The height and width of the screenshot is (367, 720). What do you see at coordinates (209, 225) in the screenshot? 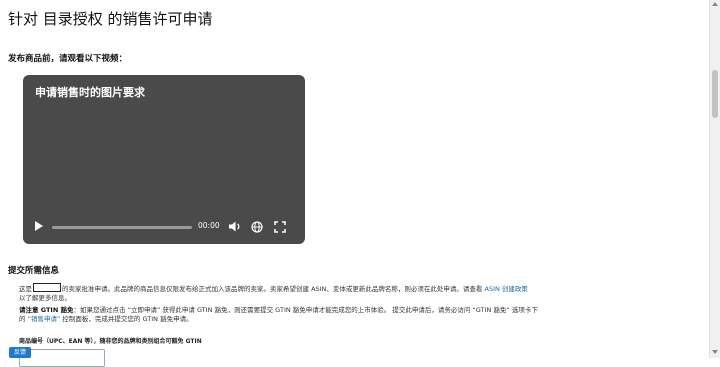
I see `time-readout: 00:00` at bounding box center [209, 225].